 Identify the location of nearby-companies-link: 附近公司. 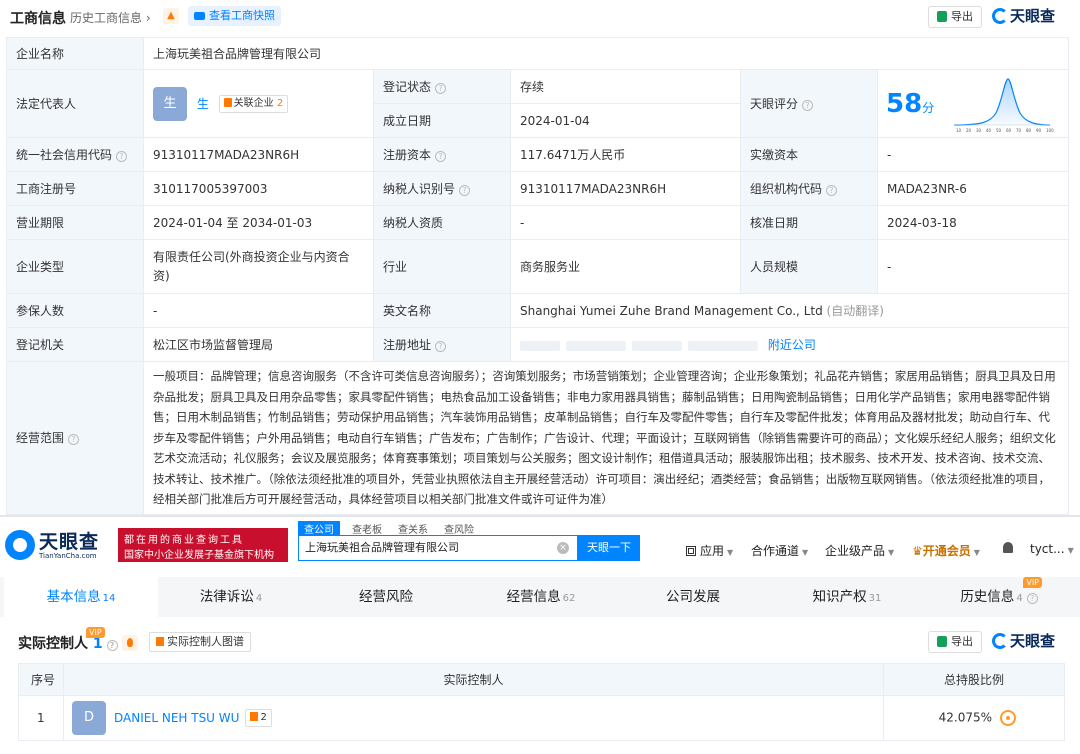
(792, 345).